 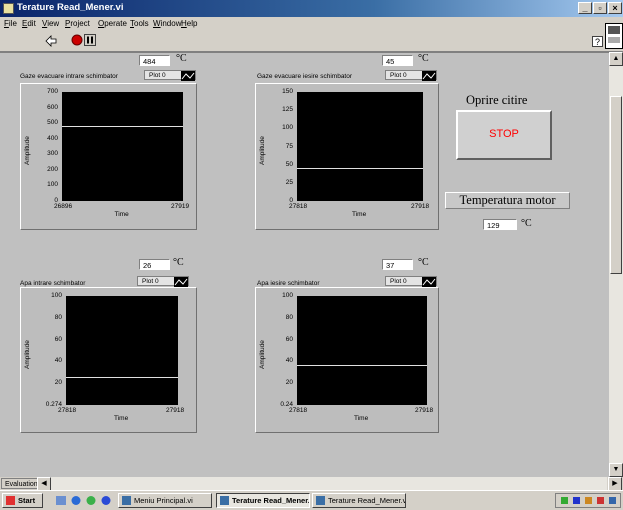 What do you see at coordinates (616, 185) in the screenshot?
I see `scroll-thumb` at bounding box center [616, 185].